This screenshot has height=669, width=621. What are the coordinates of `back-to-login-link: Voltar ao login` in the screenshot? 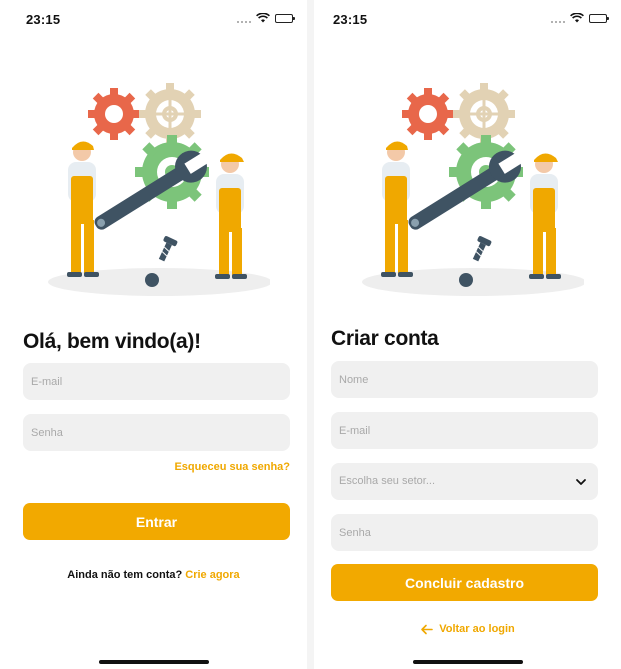 It's located at (467, 629).